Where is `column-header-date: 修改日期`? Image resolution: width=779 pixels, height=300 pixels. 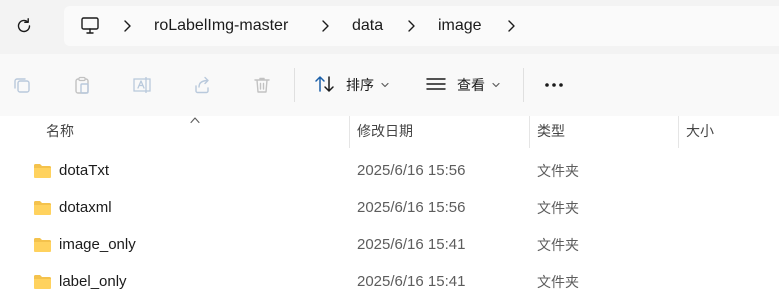 column-header-date: 修改日期 is located at coordinates (382, 132).